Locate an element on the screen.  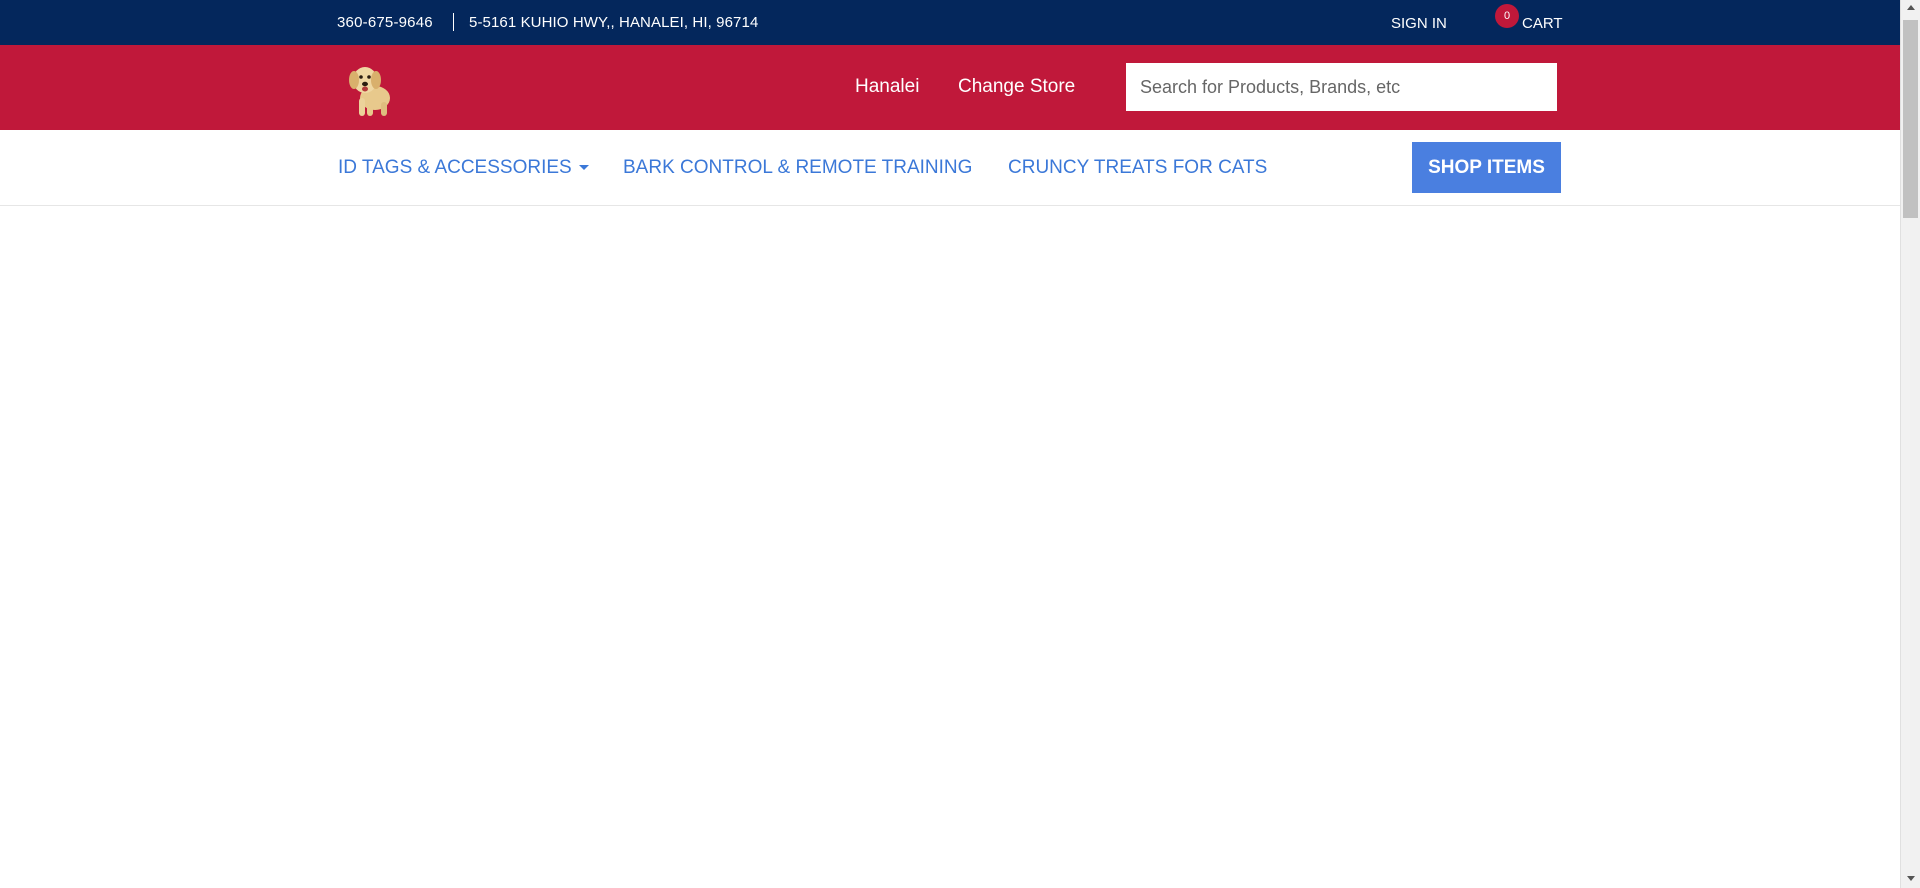
change-store-link: Change Store is located at coordinates (1016, 87).